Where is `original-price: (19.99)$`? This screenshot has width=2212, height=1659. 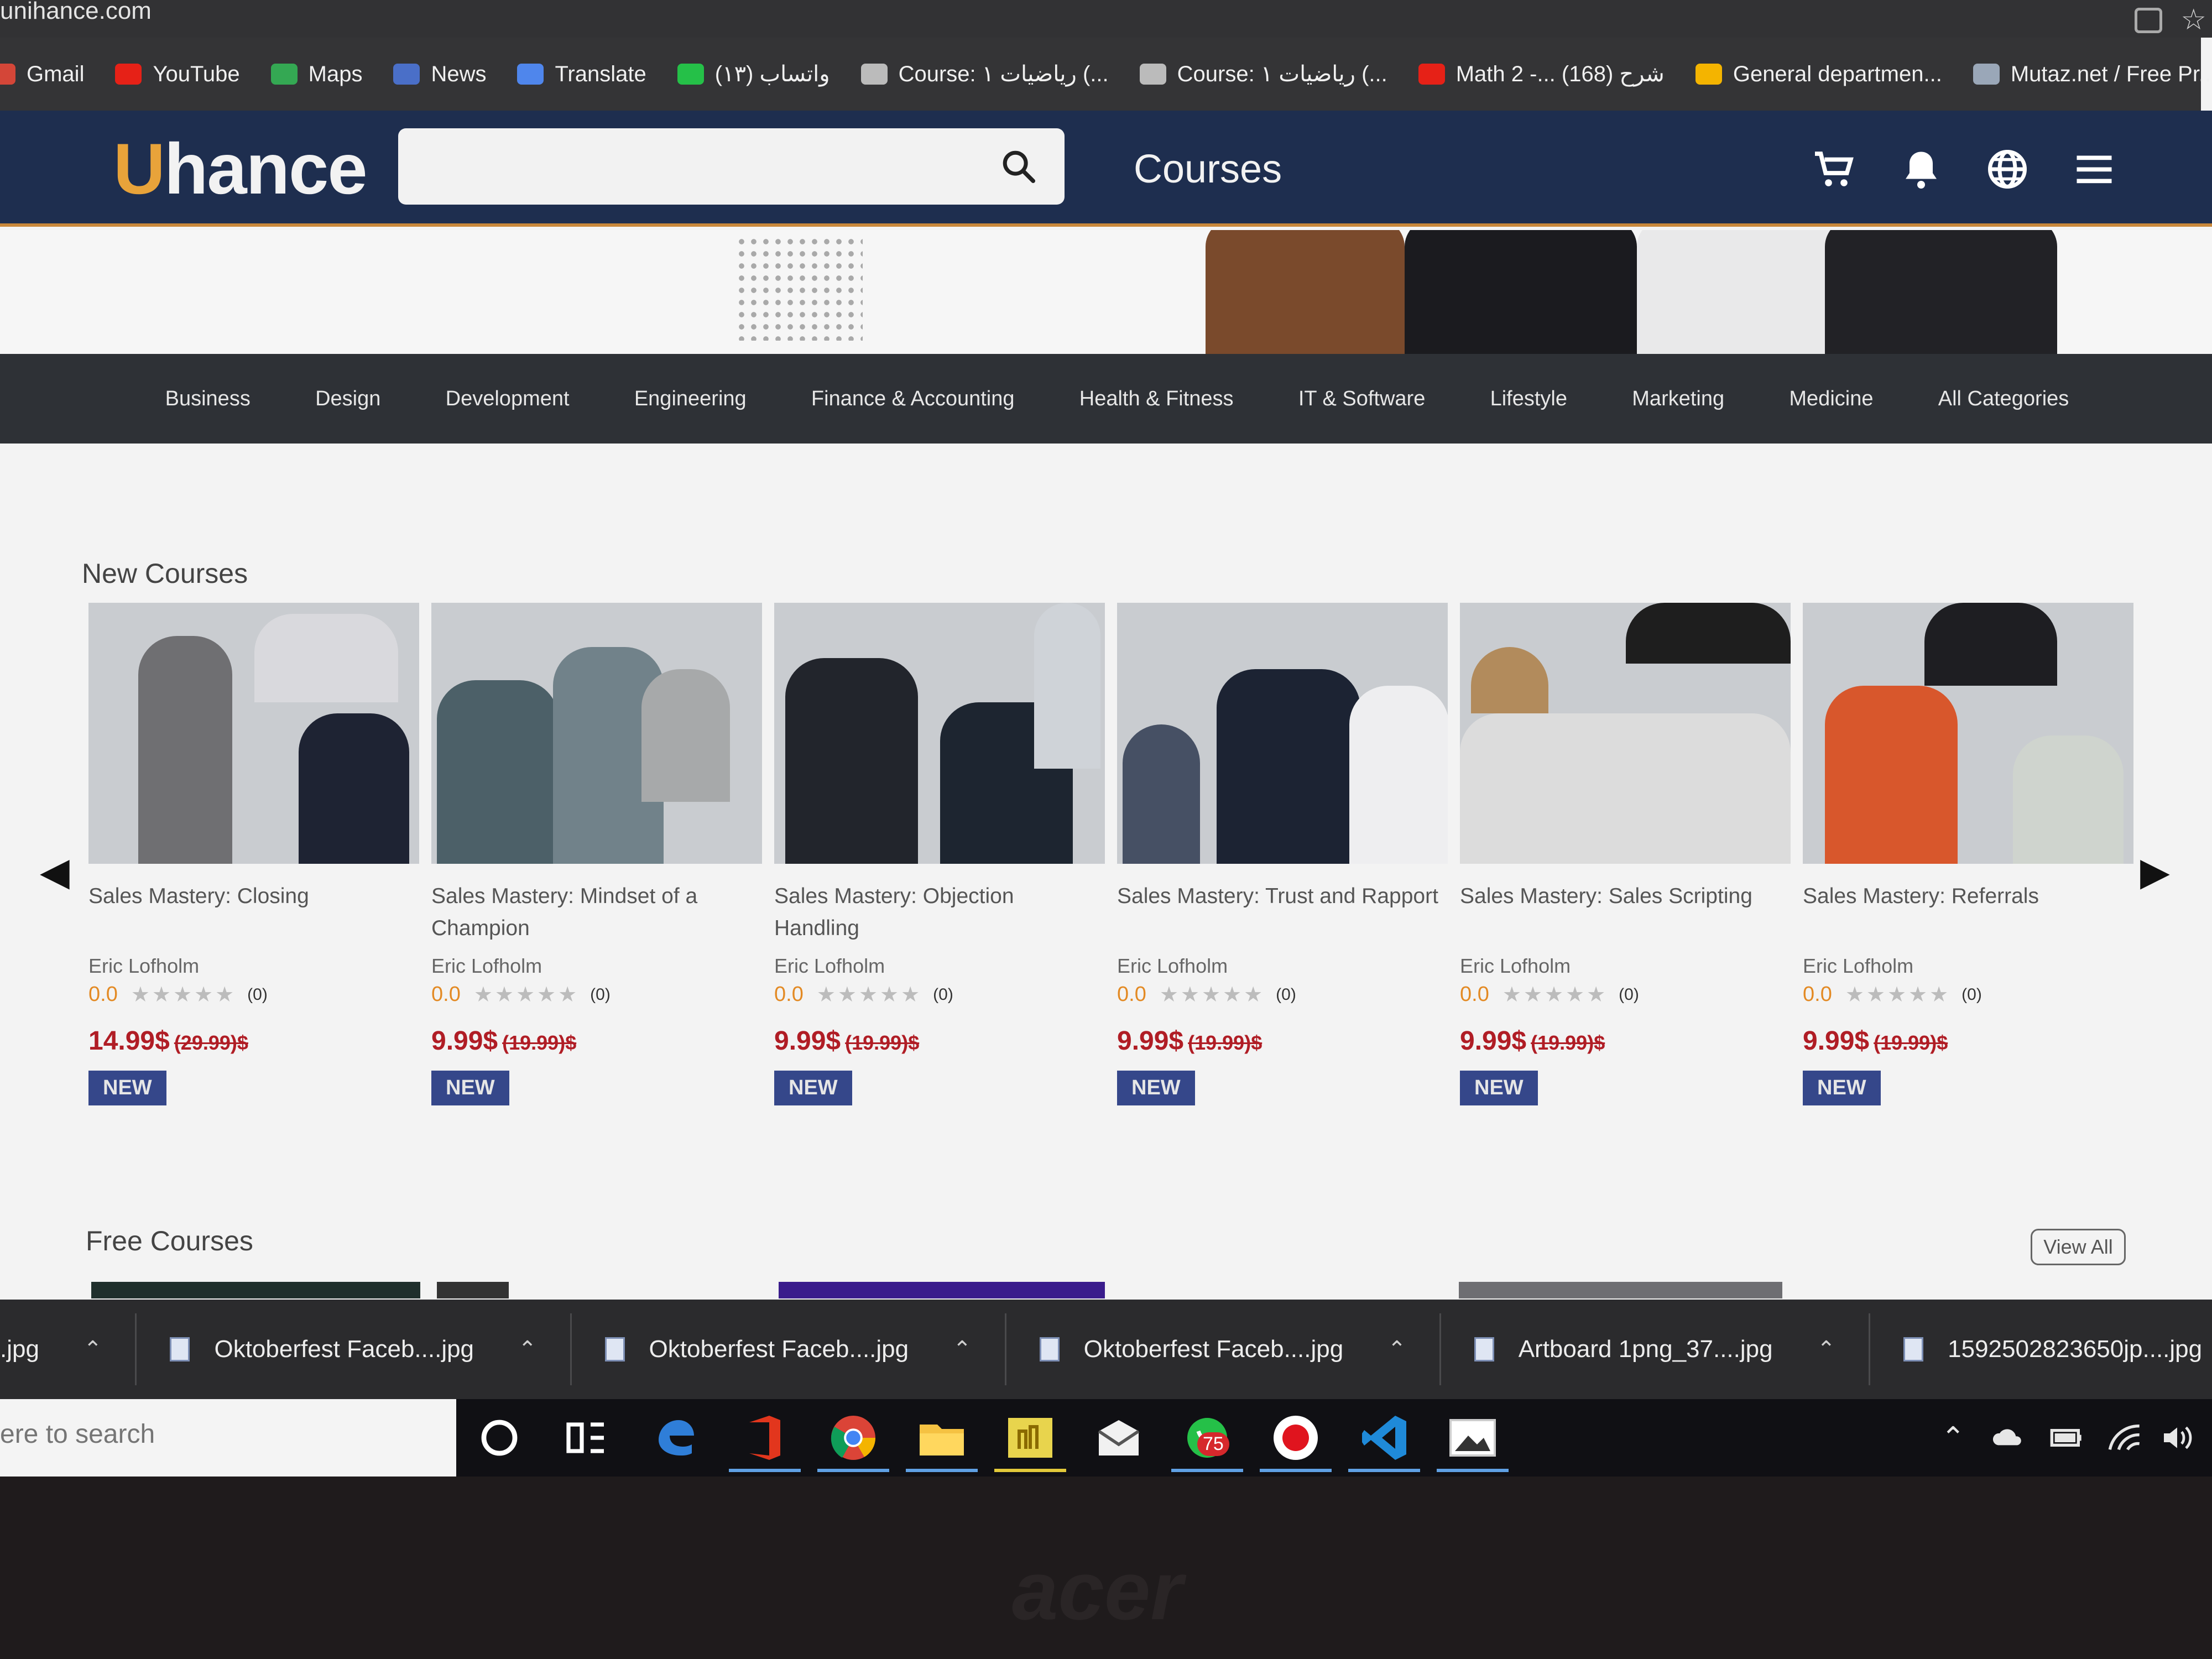
original-price: (19.99)$ is located at coordinates (540, 1043).